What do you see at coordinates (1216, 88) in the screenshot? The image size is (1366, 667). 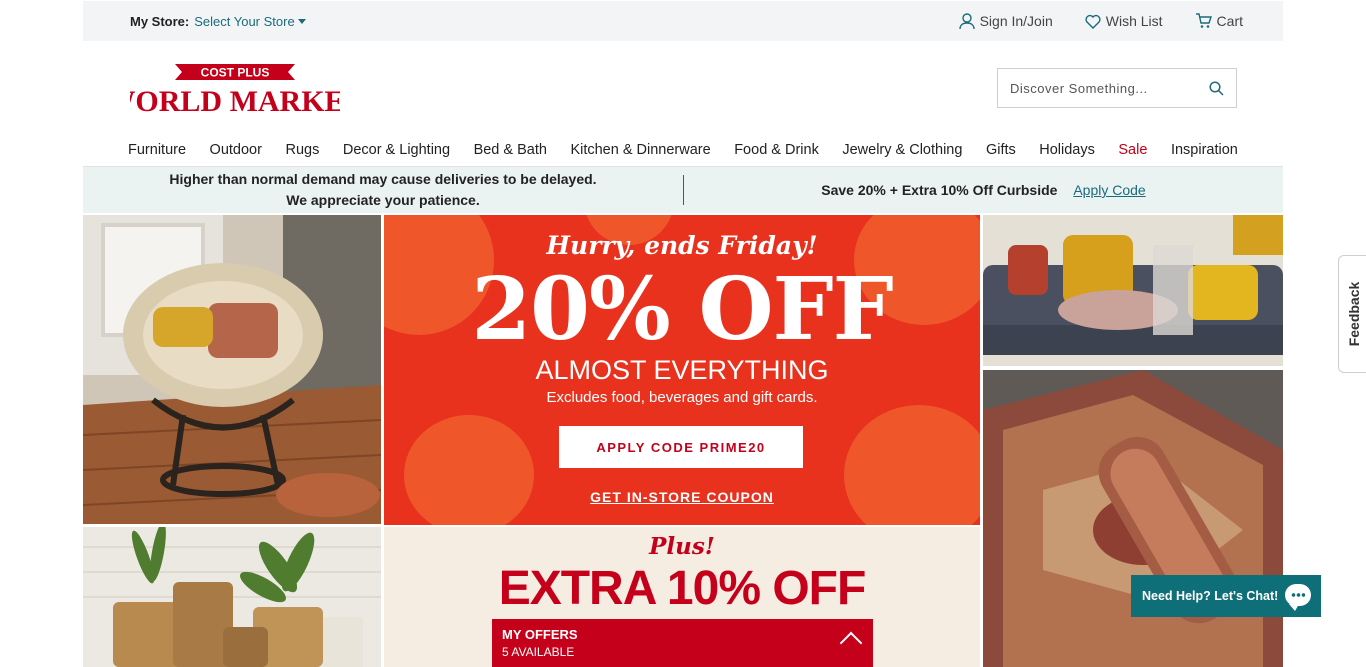 I see `search-icon` at bounding box center [1216, 88].